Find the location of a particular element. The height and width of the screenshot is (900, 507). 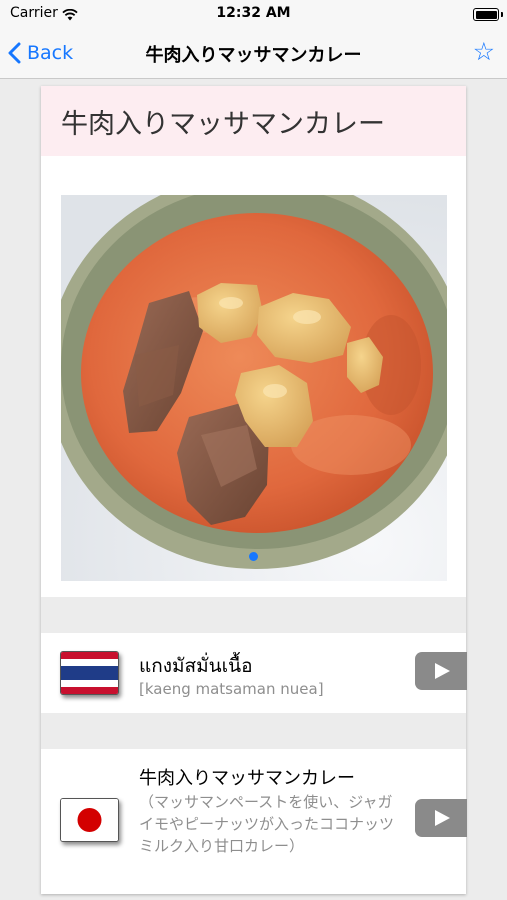

japan-flag-icon is located at coordinates (89, 820).